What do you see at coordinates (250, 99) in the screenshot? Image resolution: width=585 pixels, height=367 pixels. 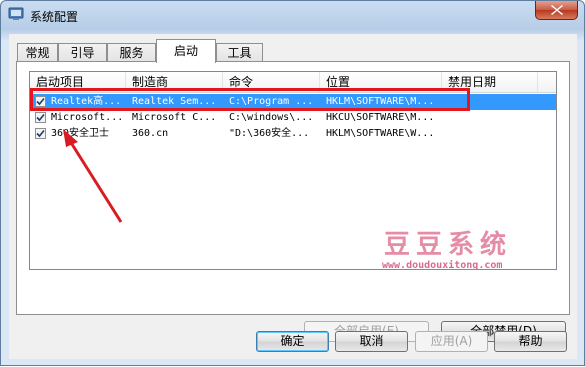 I see `highlight-box` at bounding box center [250, 99].